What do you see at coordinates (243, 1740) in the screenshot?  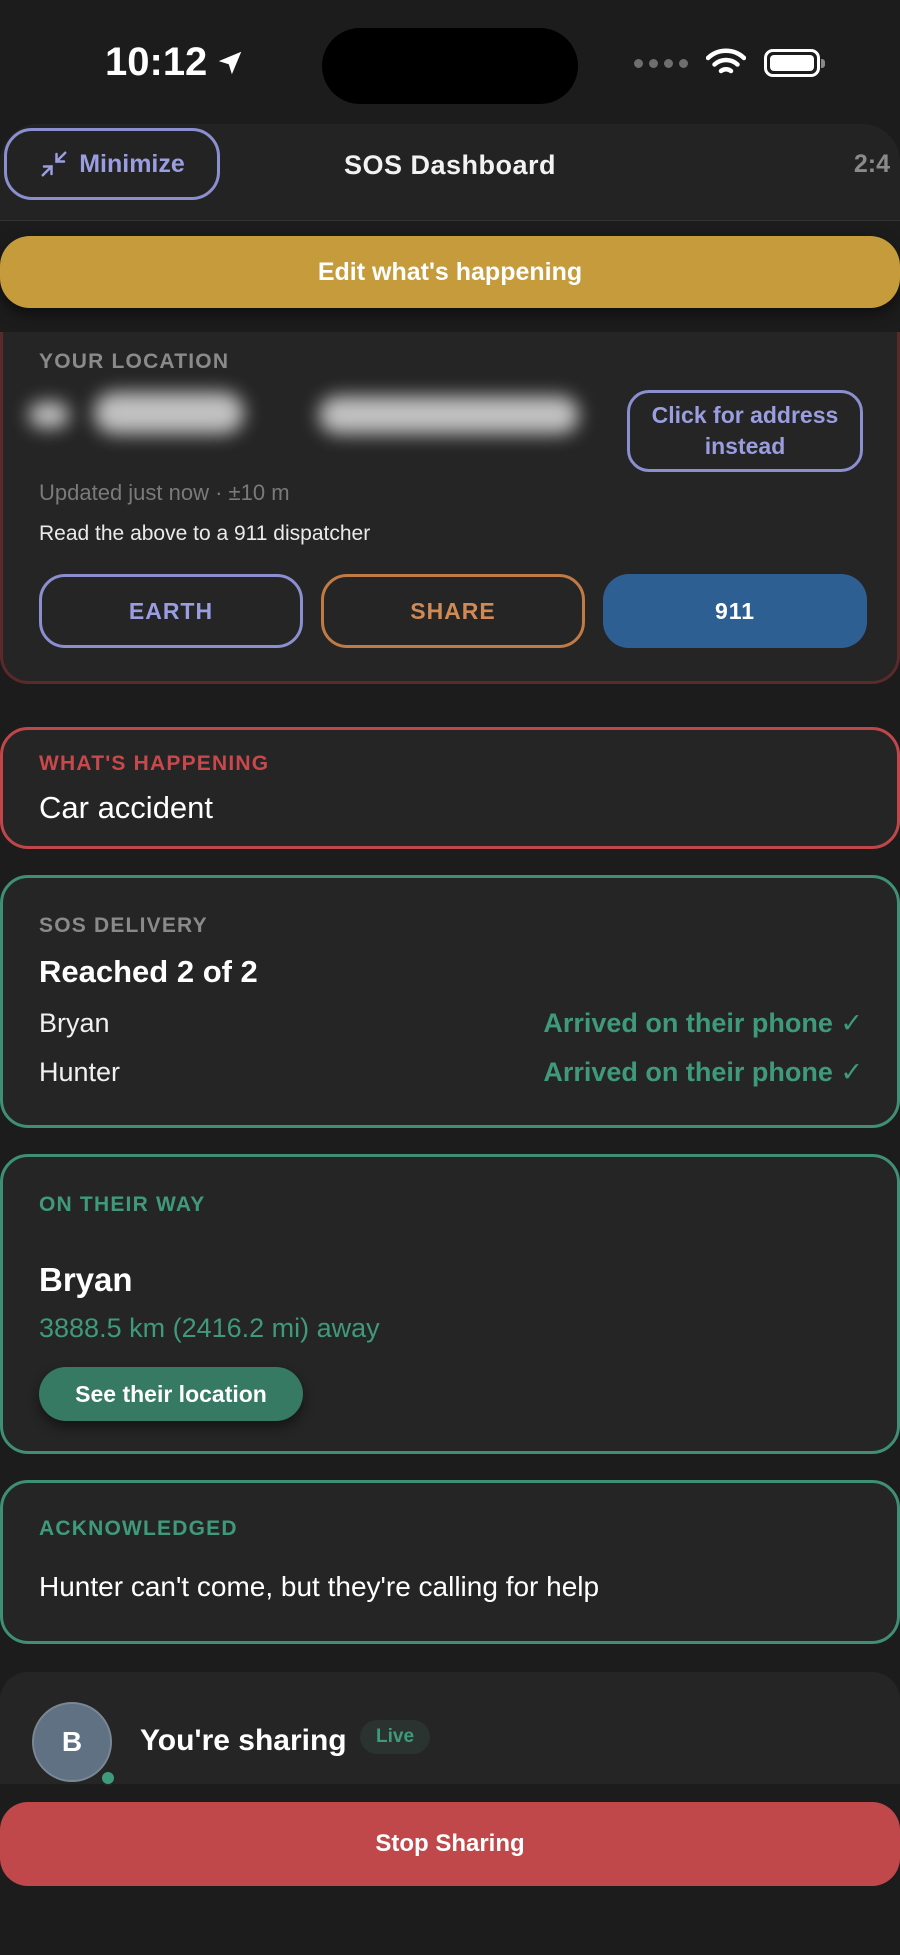 I see `sharing-text: You're sharing` at bounding box center [243, 1740].